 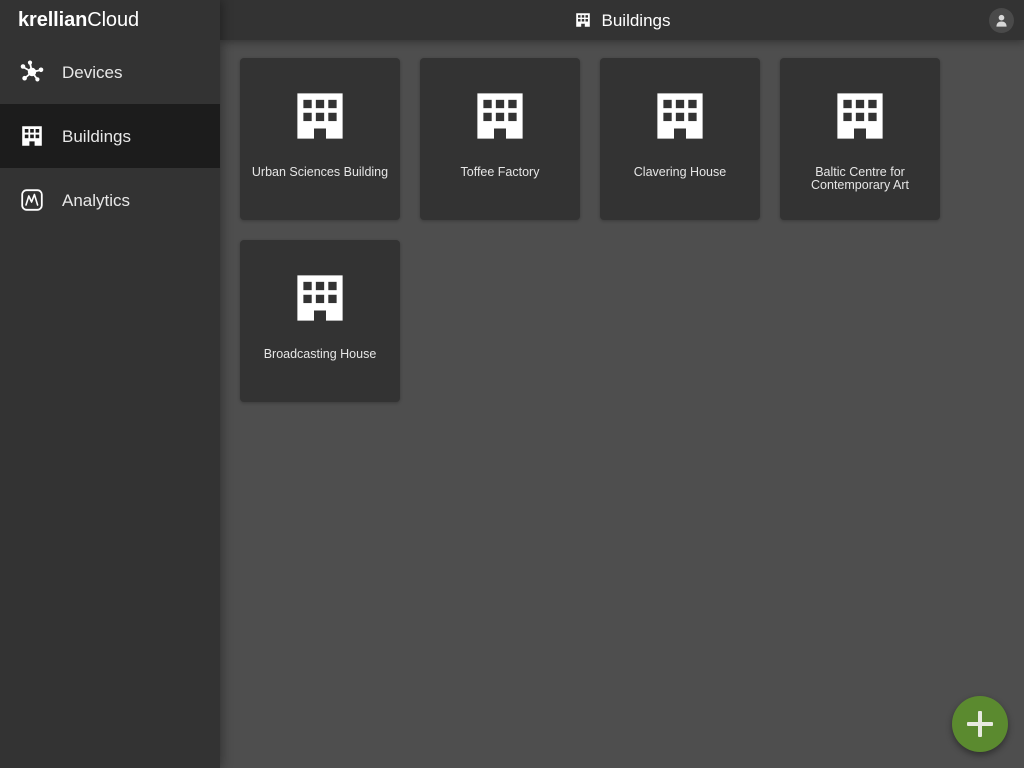 What do you see at coordinates (320, 354) in the screenshot?
I see `building-card-label: Broadcasting House` at bounding box center [320, 354].